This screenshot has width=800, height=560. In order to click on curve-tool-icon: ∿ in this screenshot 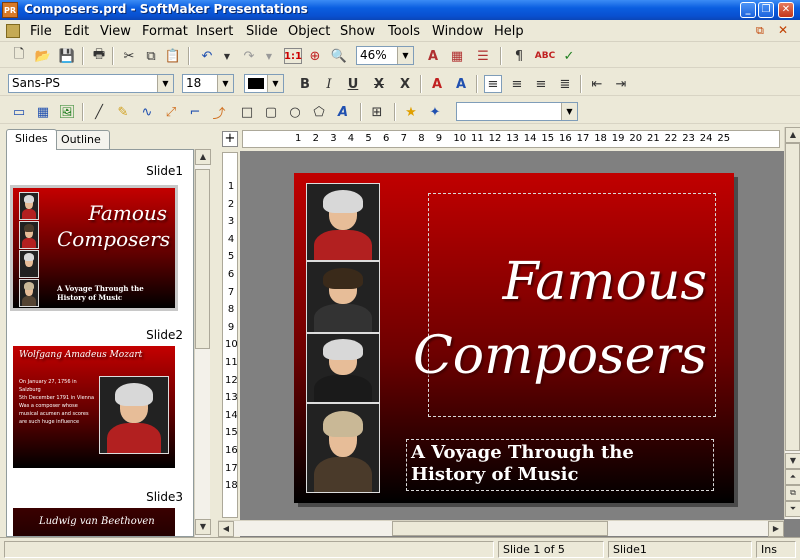, I will do `click(147, 112)`.